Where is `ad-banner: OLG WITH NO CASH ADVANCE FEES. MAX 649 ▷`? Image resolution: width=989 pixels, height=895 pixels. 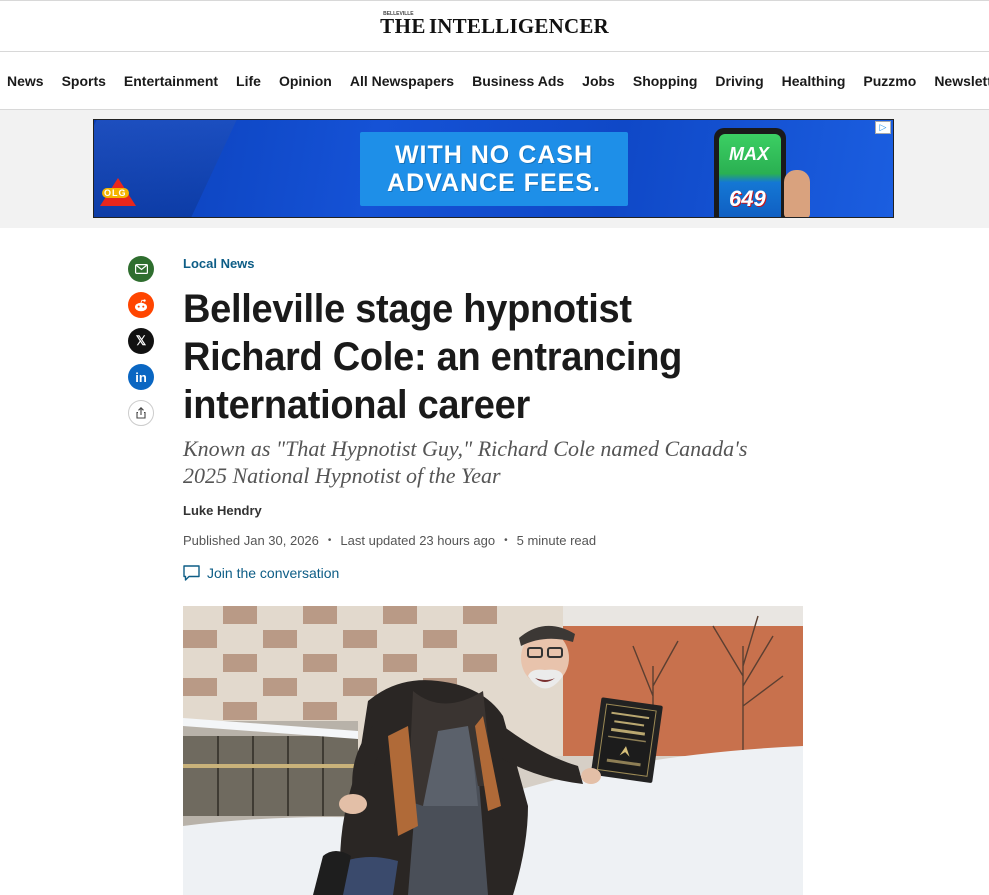 ad-banner: OLG WITH NO CASH ADVANCE FEES. MAX 649 ▷ is located at coordinates (493, 168).